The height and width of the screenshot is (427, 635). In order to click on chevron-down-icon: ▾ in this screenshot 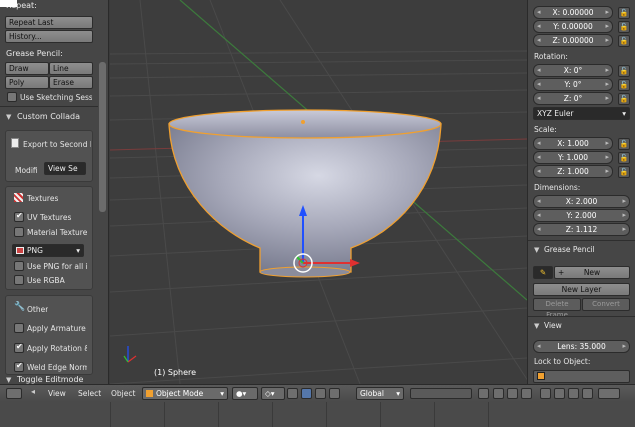, I will do `click(398, 393)`.